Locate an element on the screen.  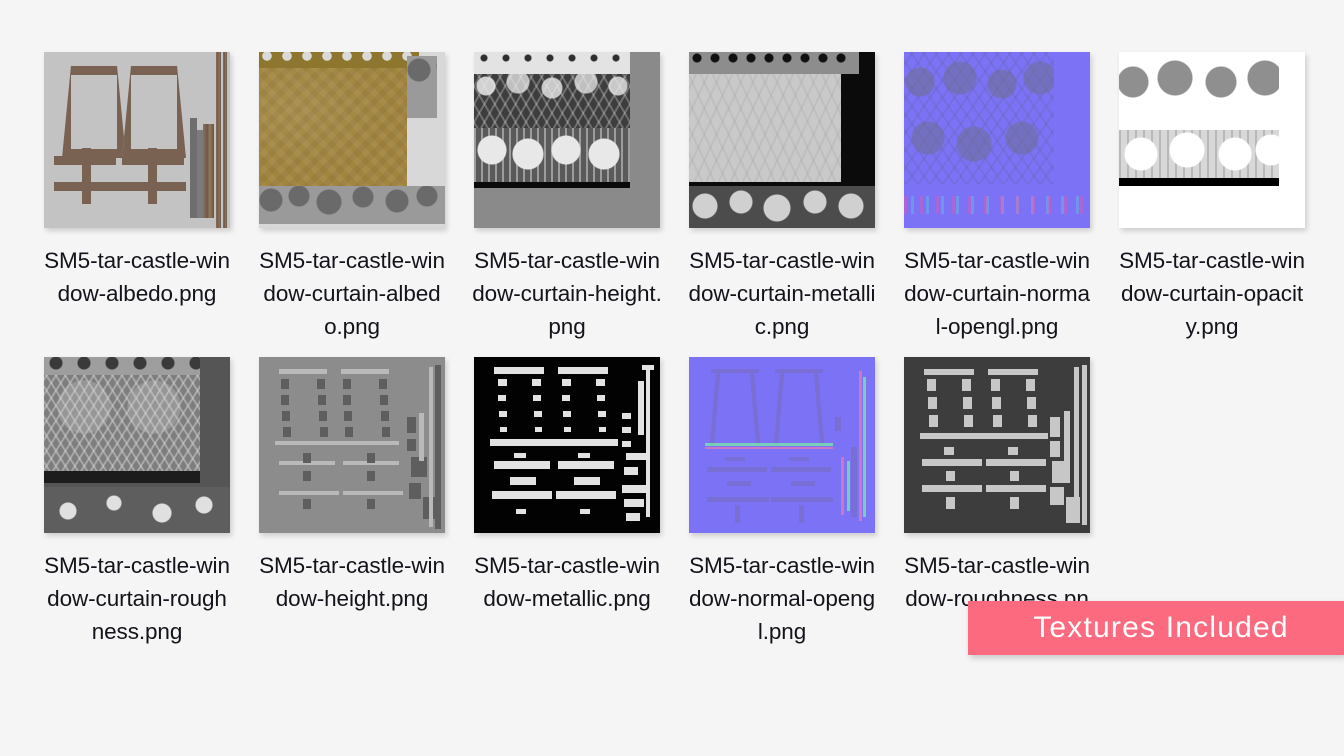
height-map-thumbnail is located at coordinates (352, 445).